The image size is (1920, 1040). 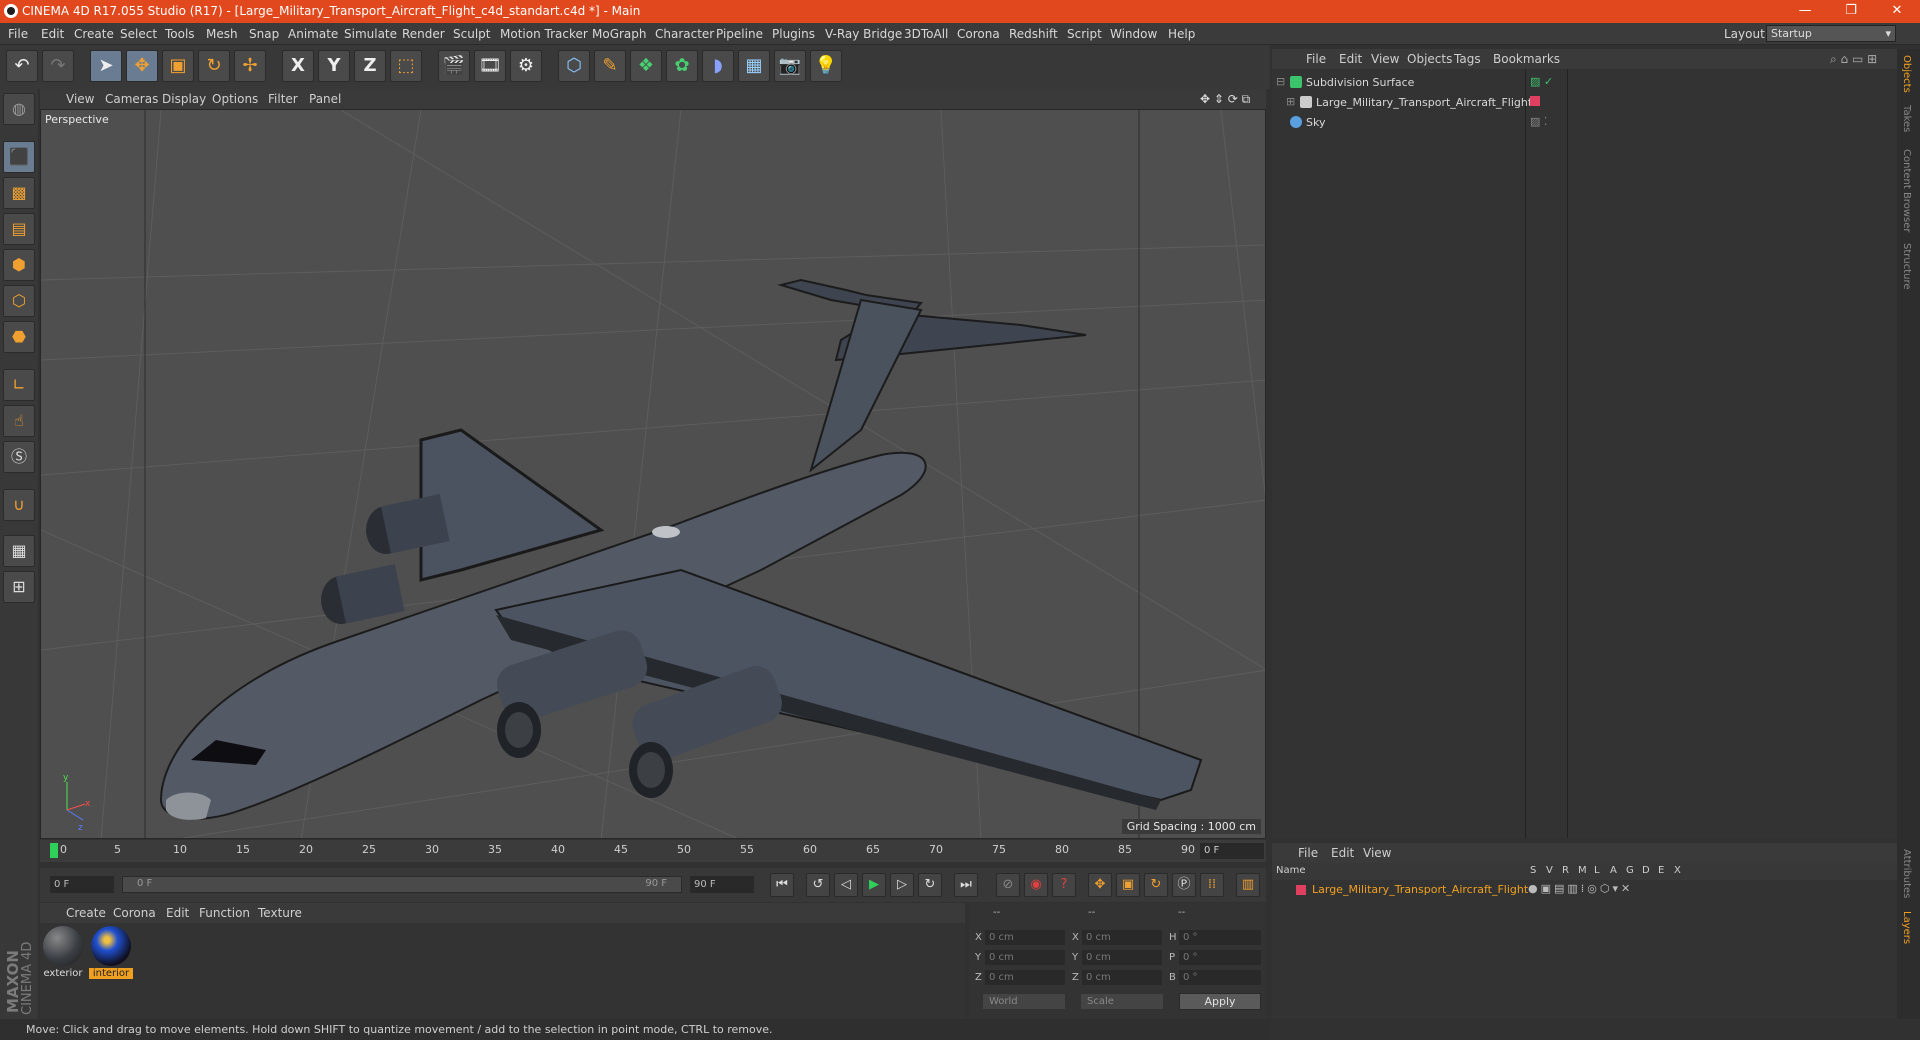 What do you see at coordinates (111, 952) in the screenshot?
I see `material-interior: interior` at bounding box center [111, 952].